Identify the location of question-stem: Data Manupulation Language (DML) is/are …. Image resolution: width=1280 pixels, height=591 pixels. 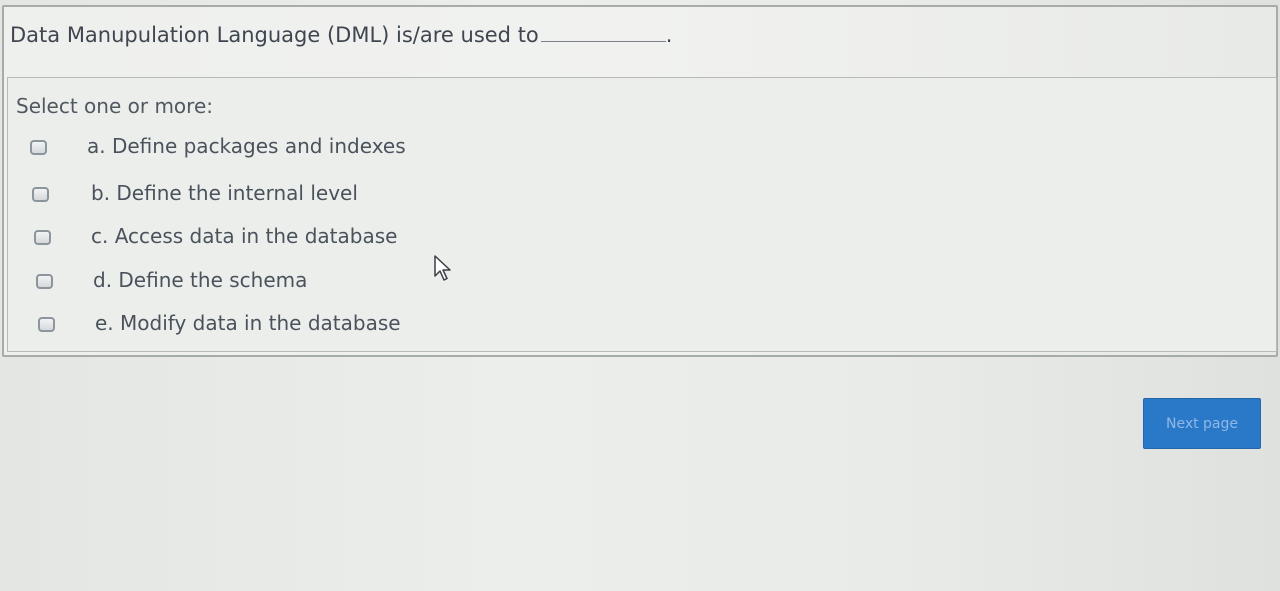
(274, 35).